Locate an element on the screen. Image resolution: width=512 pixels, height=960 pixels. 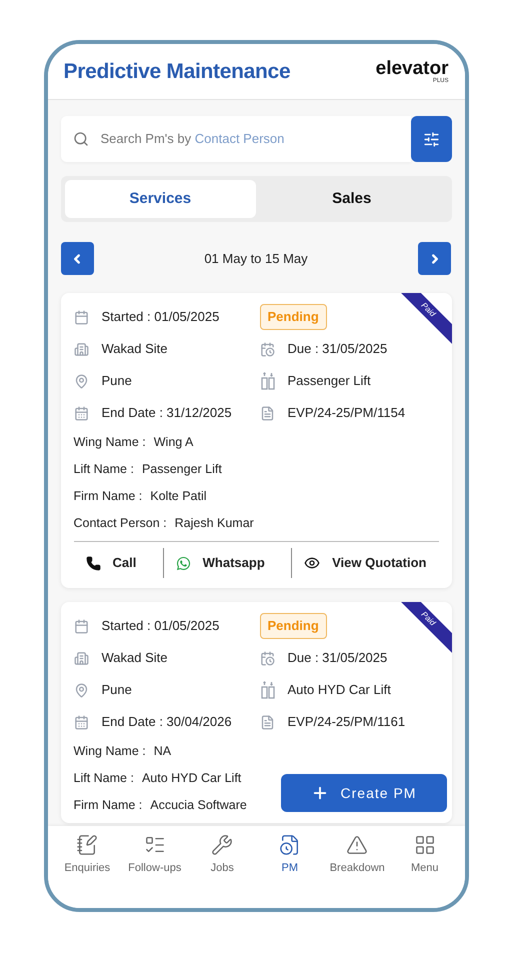
detail-value: Auto HYD Car Lift is located at coordinates (192, 779).